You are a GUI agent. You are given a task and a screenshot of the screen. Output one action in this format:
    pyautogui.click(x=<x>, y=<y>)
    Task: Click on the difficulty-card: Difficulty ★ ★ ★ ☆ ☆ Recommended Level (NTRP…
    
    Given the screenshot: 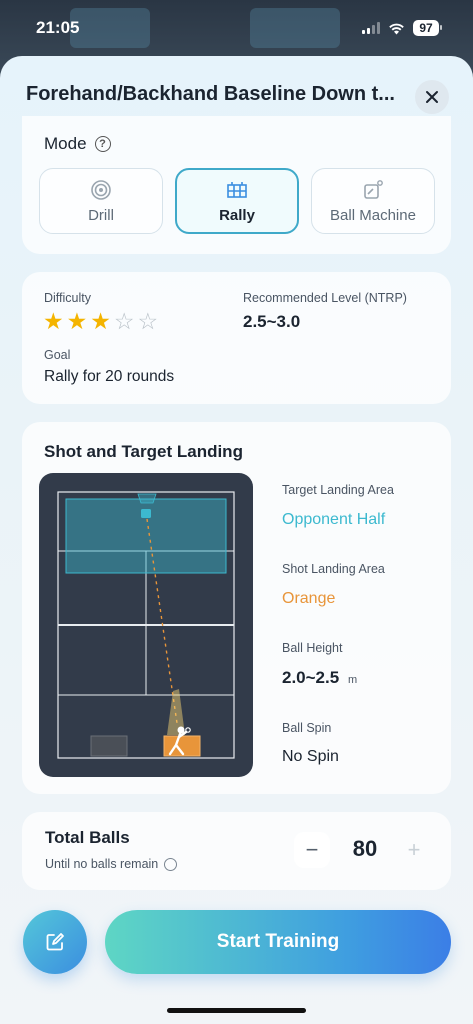 What is the action you would take?
    pyautogui.click(x=236, y=338)
    